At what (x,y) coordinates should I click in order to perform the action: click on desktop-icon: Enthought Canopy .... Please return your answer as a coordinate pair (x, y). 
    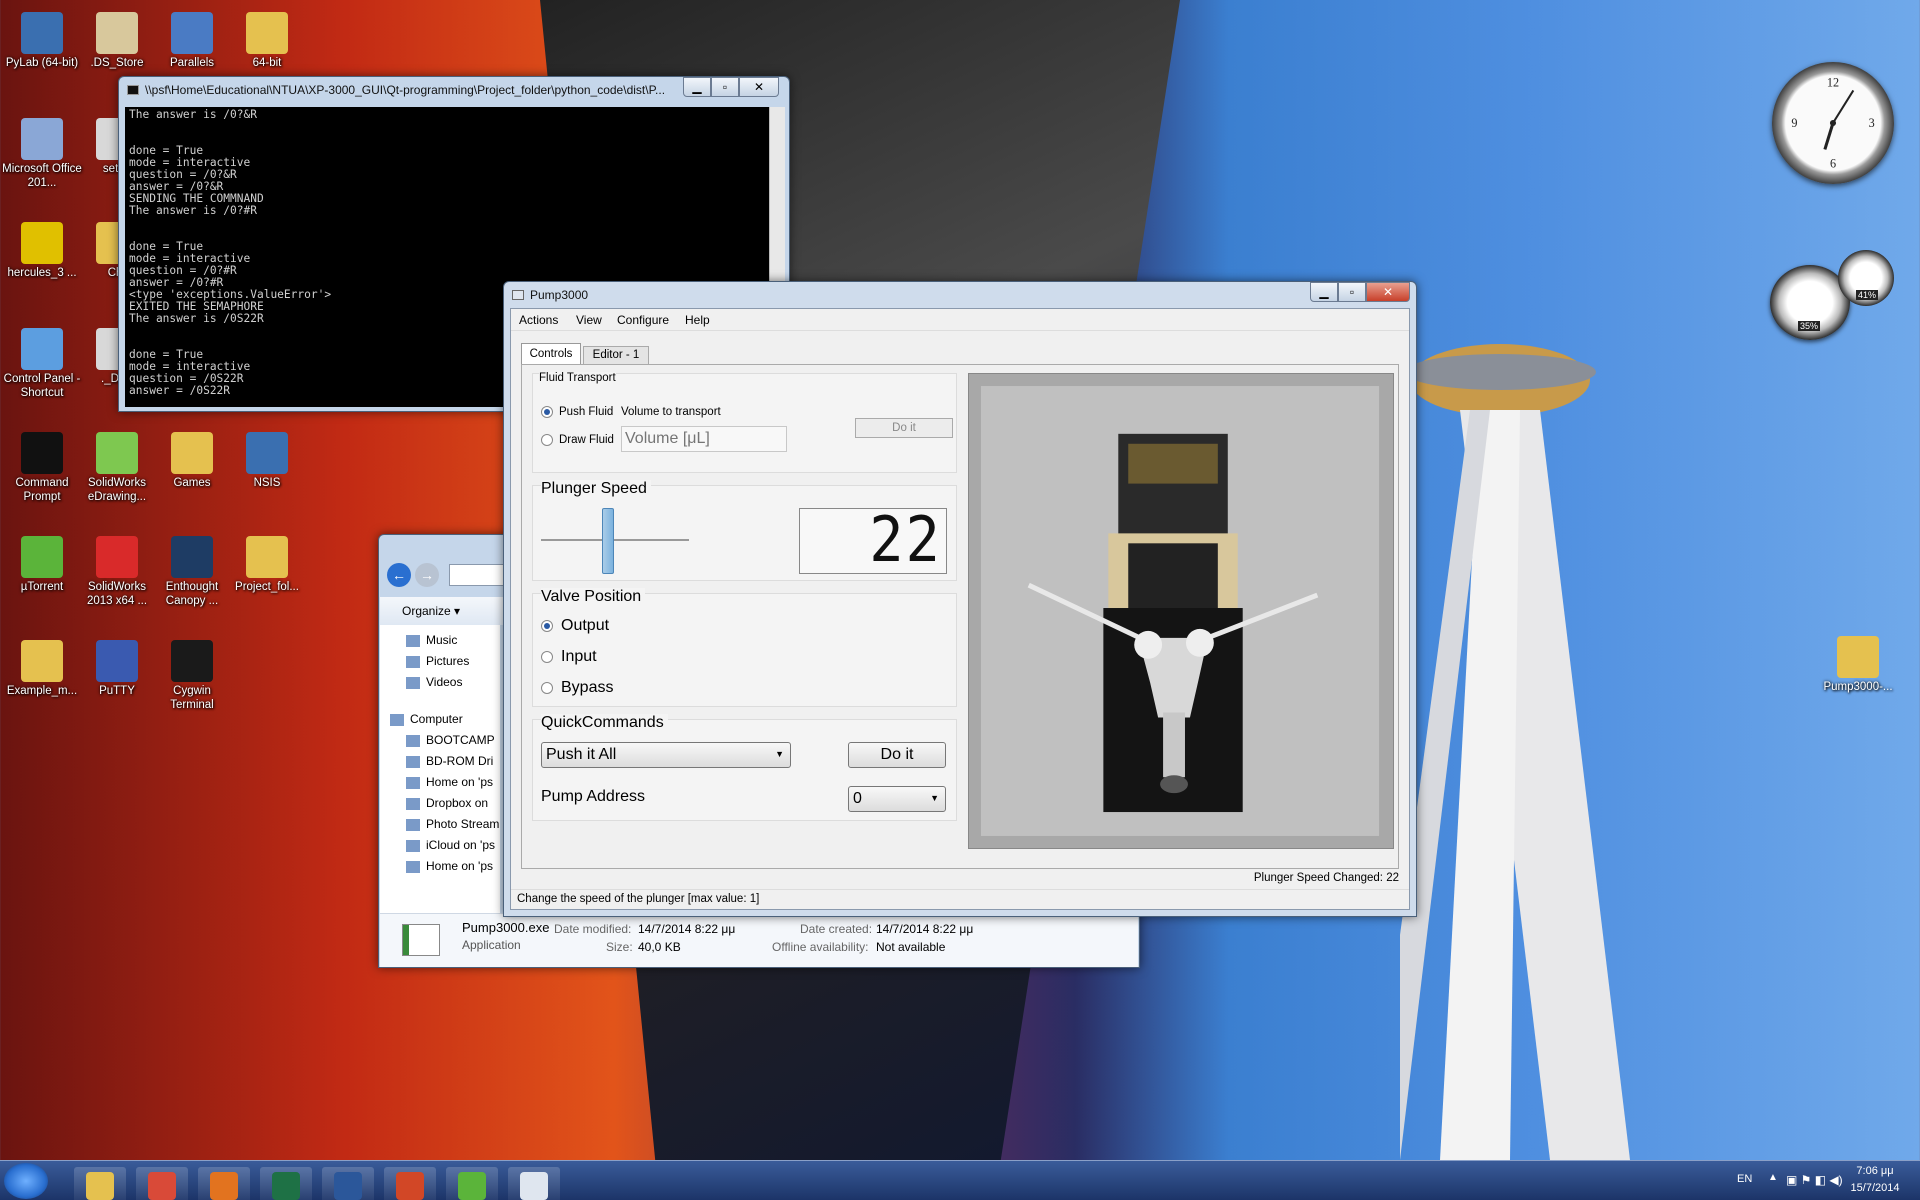
    Looking at the image, I should click on (192, 572).